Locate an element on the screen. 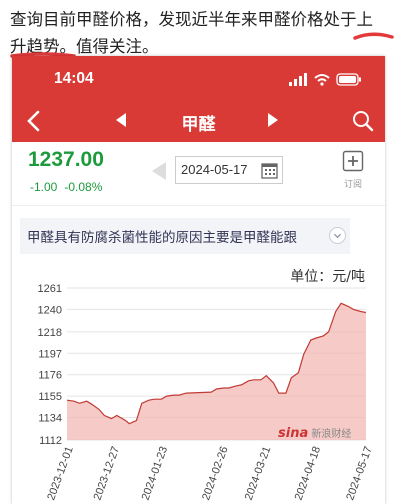 This screenshot has height=504, width=400. x-tick-label: 2024-01-23 is located at coordinates (155, 473).